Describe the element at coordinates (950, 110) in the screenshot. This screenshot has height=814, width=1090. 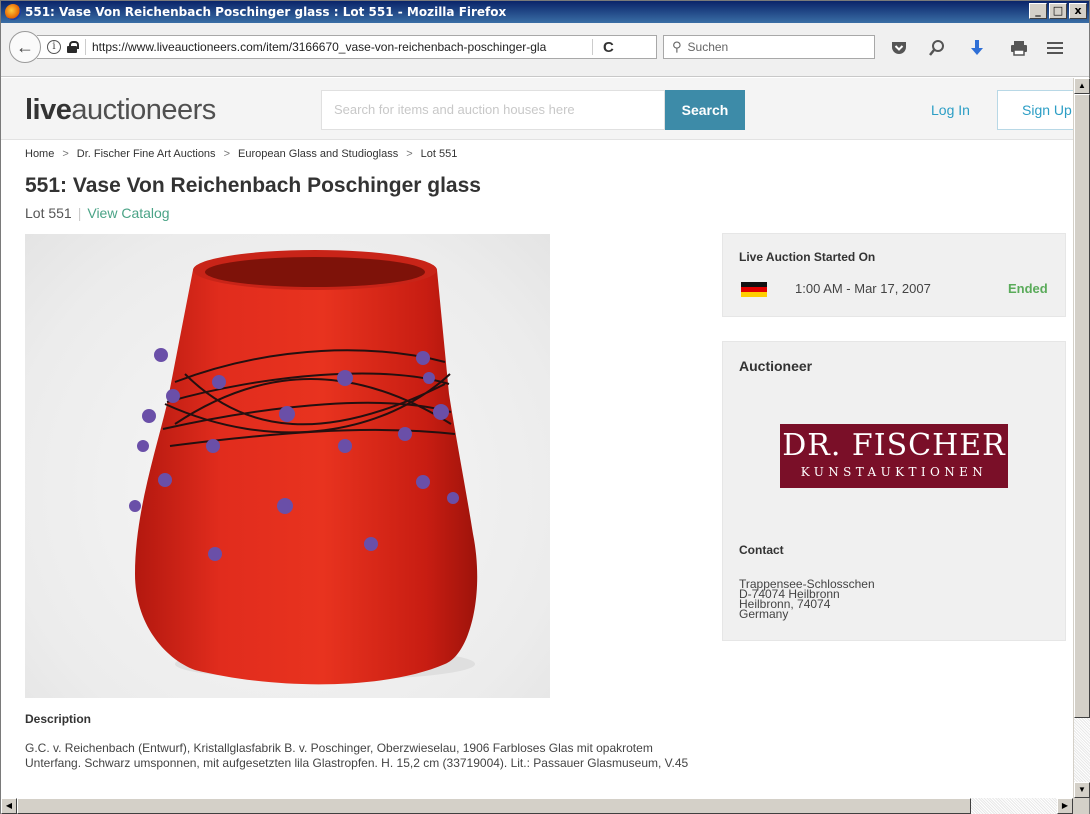
I see `login-link: Log In` at that location.